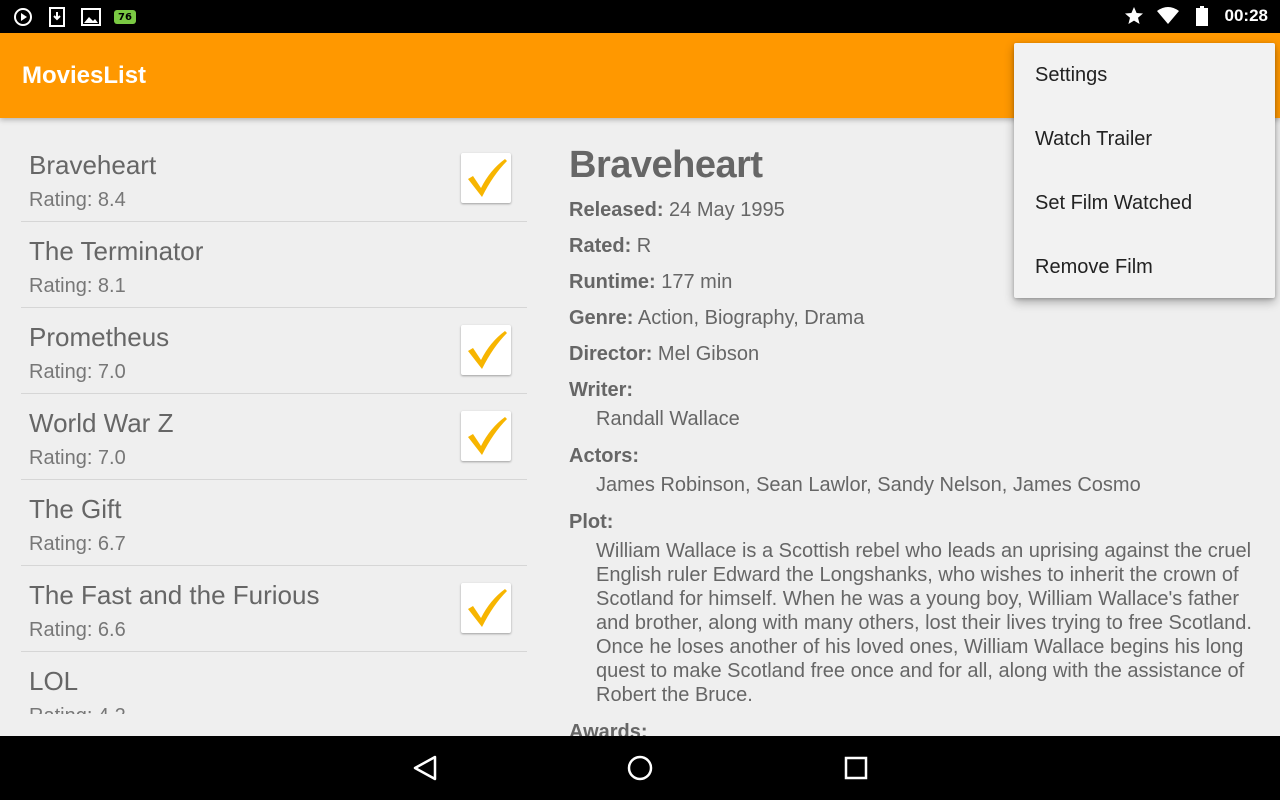  Describe the element at coordinates (1144, 267) in the screenshot. I see `menu-item-remove-film: Remove Film` at that location.